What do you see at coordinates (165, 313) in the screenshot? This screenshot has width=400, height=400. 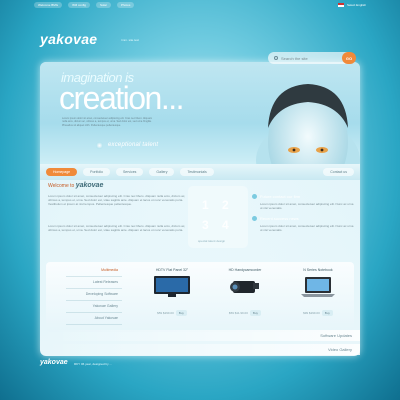 I see `product-price: $59 $299.00` at bounding box center [165, 313].